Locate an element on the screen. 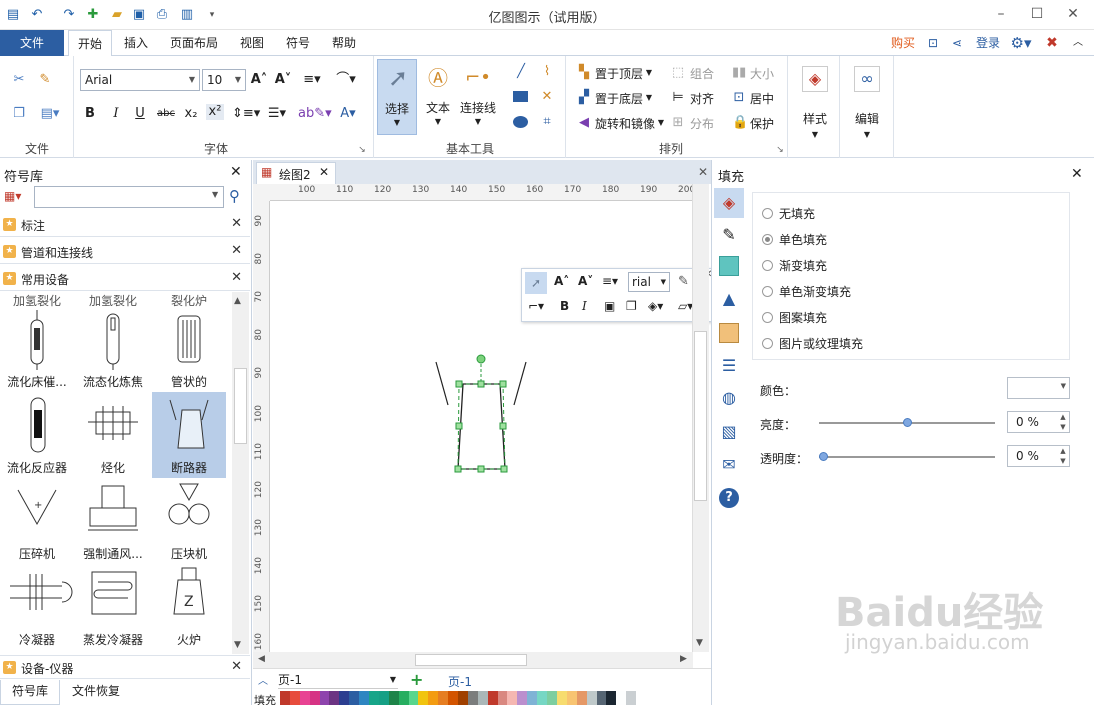  symbol-briquetting: 压块机 is located at coordinates (189, 521).